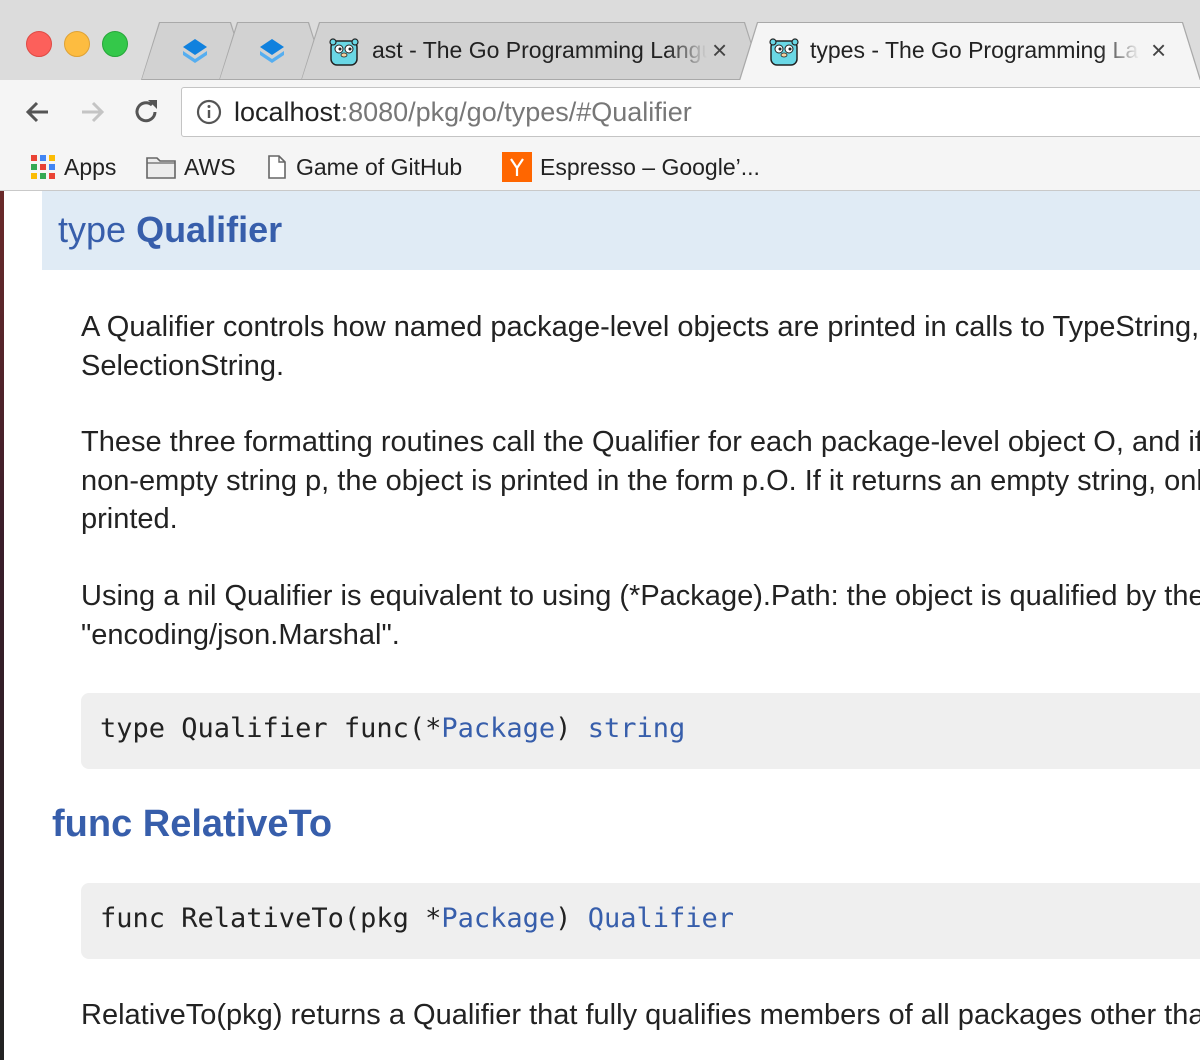 This screenshot has width=1200, height=1060. I want to click on close-window-button, so click(39, 44).